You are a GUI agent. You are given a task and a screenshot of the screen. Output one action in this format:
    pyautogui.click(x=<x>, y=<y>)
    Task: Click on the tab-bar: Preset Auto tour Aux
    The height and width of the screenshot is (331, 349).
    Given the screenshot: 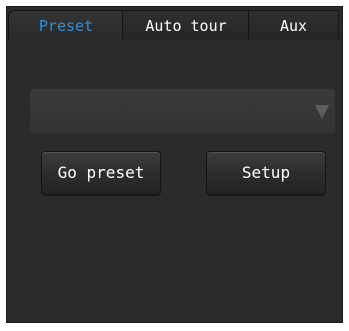 What is the action you would take?
    pyautogui.click(x=173, y=25)
    